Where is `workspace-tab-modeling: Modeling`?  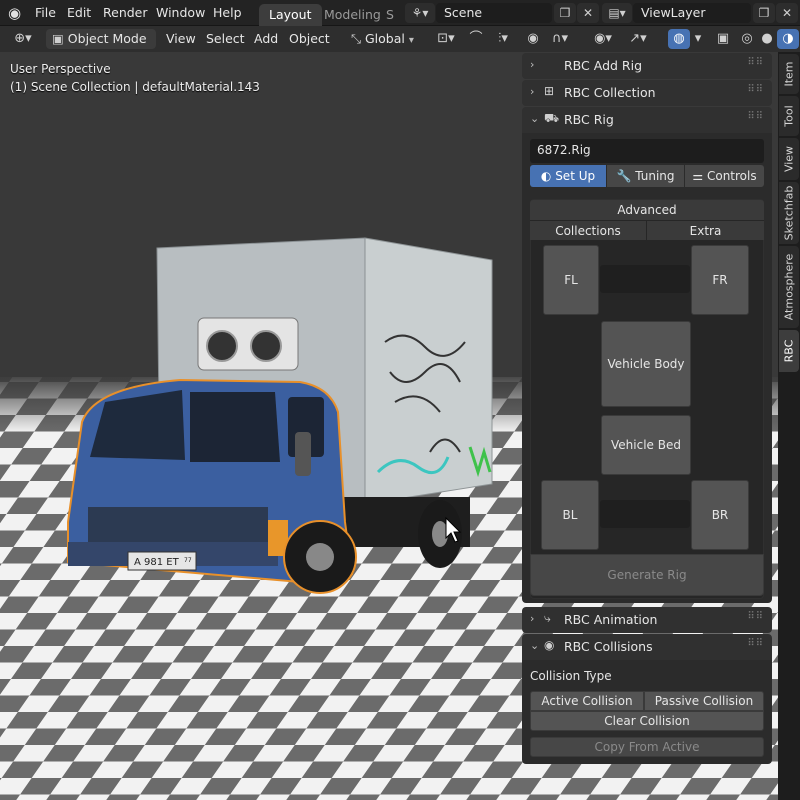
workspace-tab-modeling: Modeling is located at coordinates (352, 15).